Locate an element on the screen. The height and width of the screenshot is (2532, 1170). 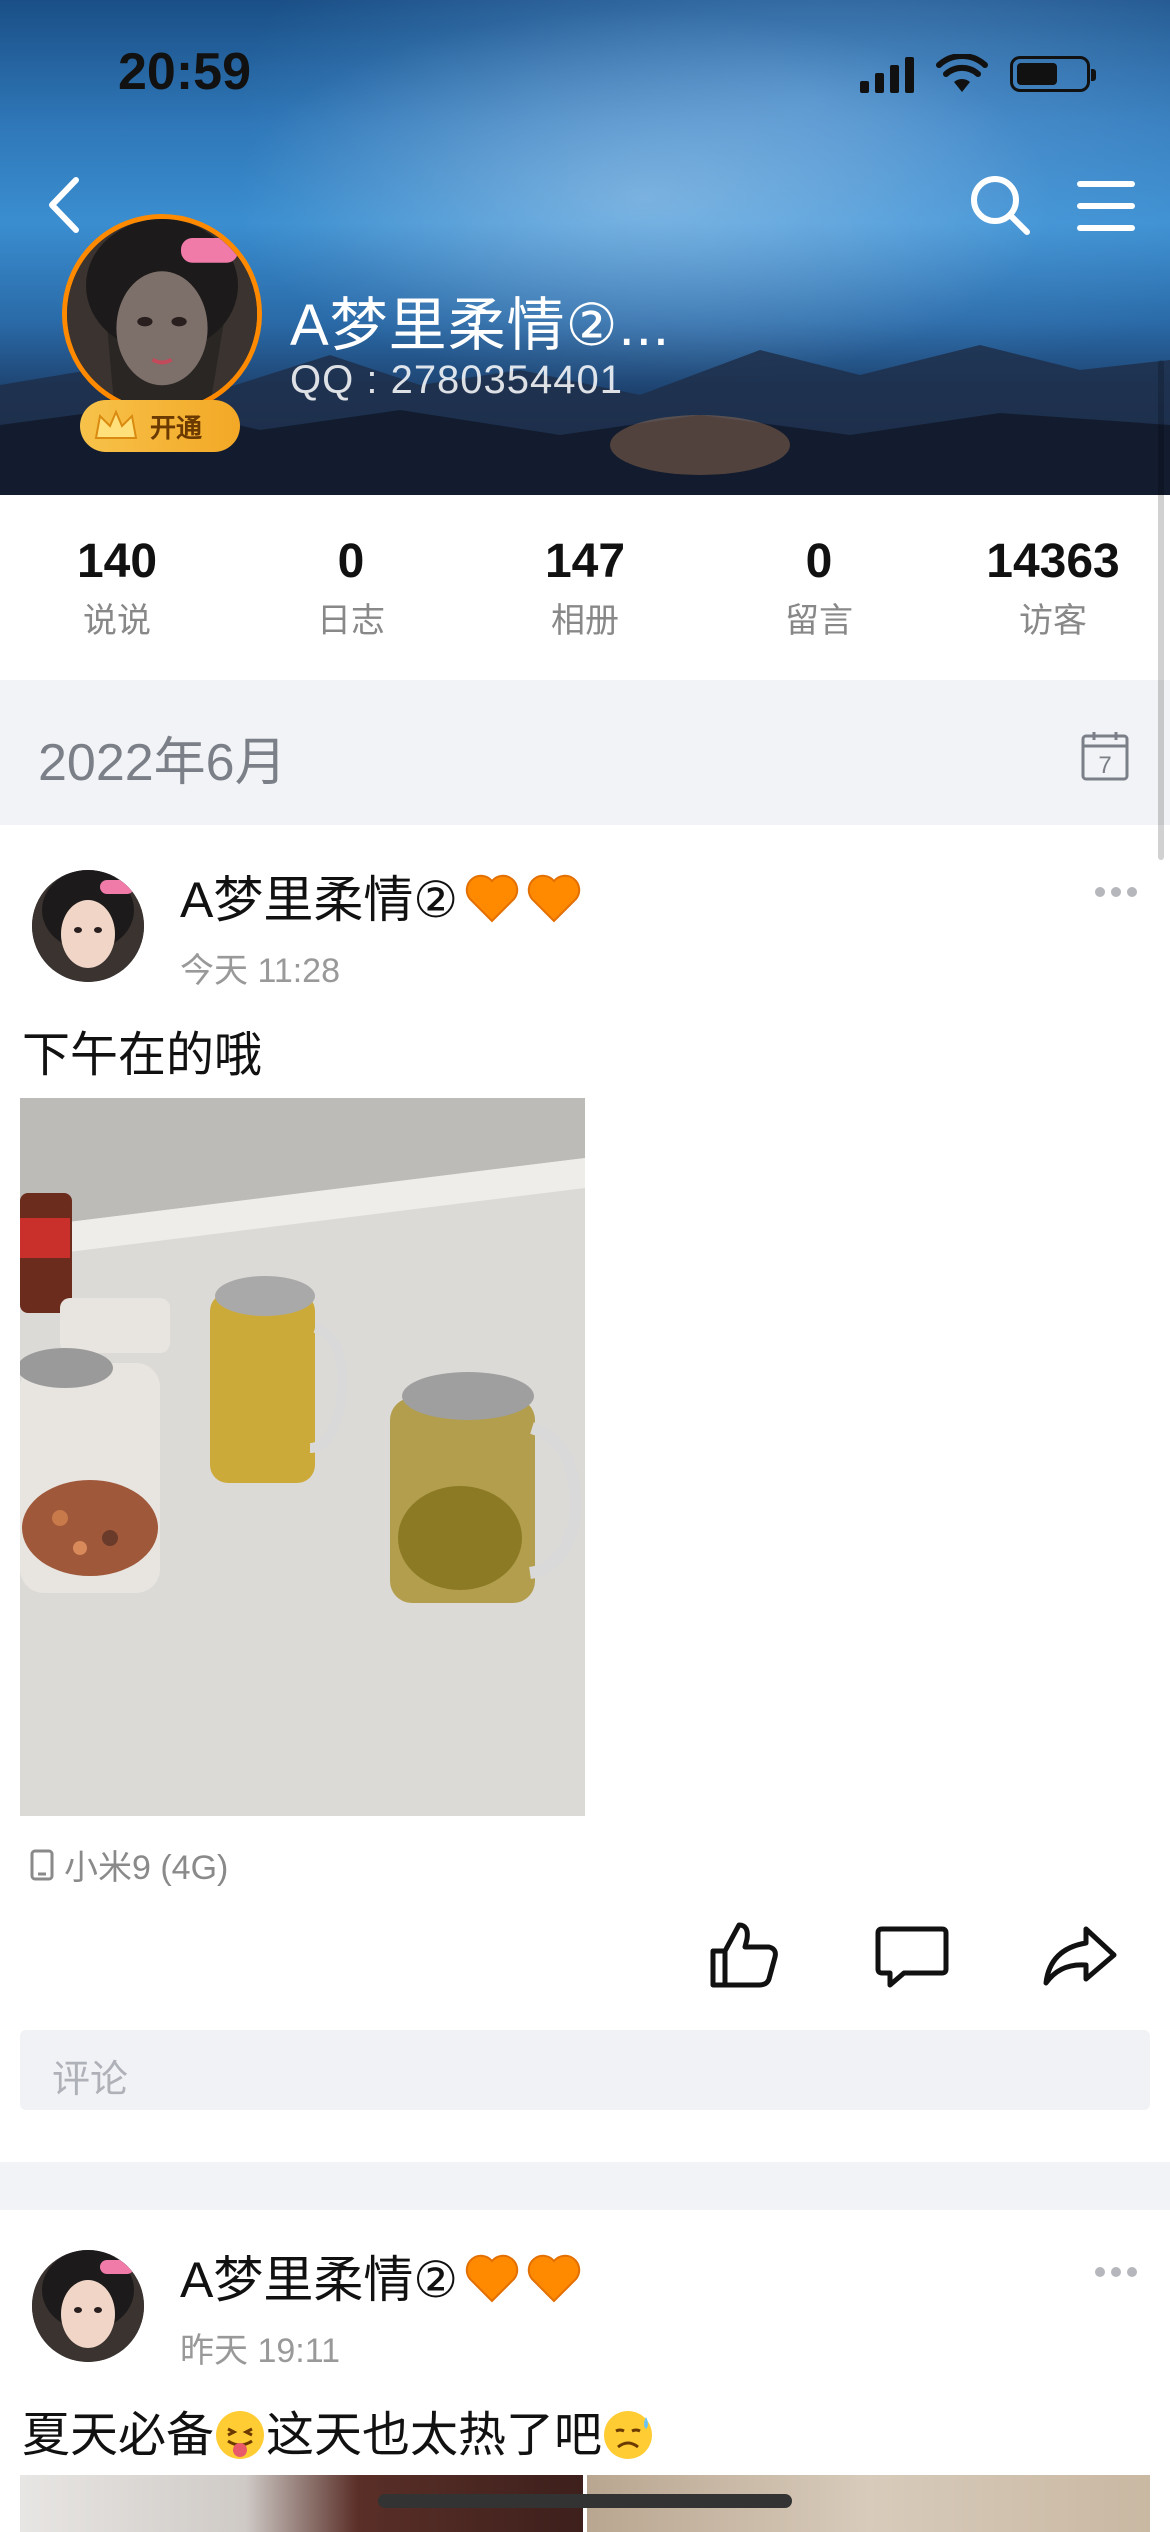
post-text: 夏天必备 这天也太热了吧 is located at coordinates (338, 2430).